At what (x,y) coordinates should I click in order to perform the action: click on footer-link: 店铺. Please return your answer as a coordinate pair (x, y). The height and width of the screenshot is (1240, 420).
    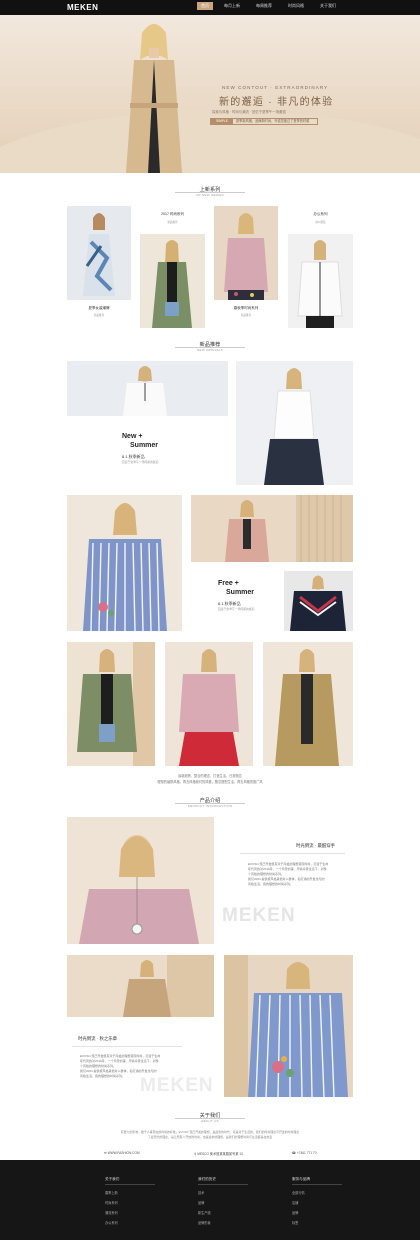
    Looking at the image, I should click on (295, 1202).